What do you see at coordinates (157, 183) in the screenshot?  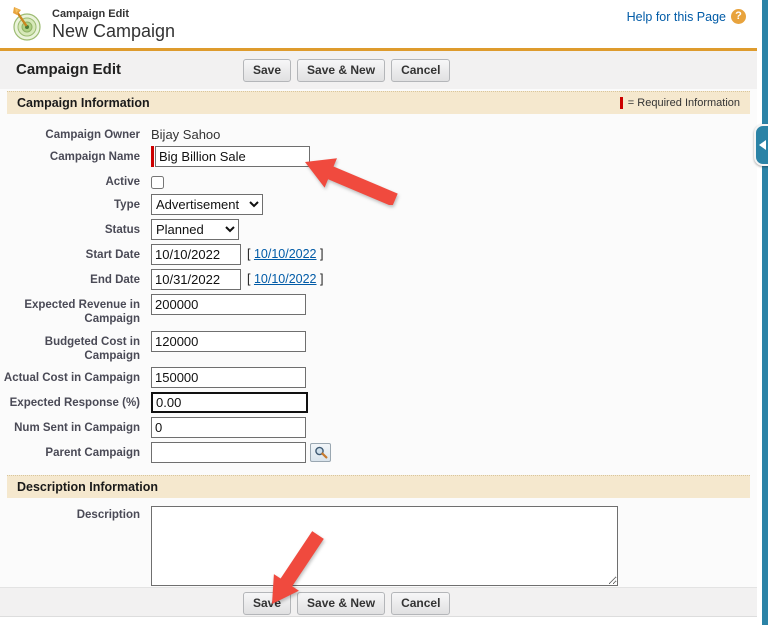 I see `active-checkbox` at bounding box center [157, 183].